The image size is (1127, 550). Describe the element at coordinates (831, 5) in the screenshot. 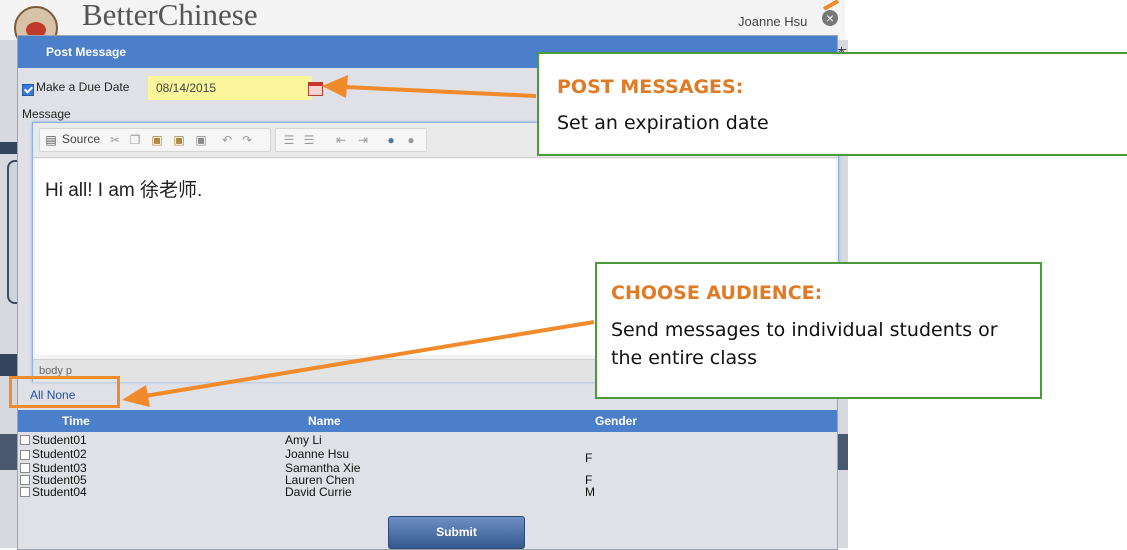

I see `arrow-fragment-icon` at that location.